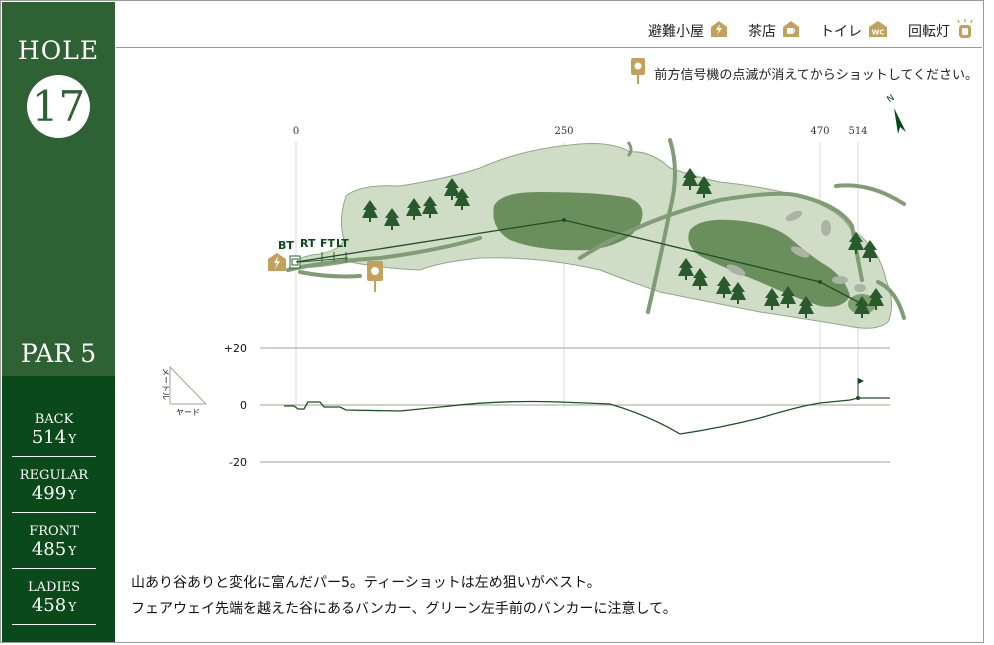 Image resolution: width=994 pixels, height=645 pixels. What do you see at coordinates (404, 609) in the screenshot?
I see `description-line: フェアウェイ先端を越えた谷にあるバンカー、グリーン左手前のバンカーに注意して。` at bounding box center [404, 609].